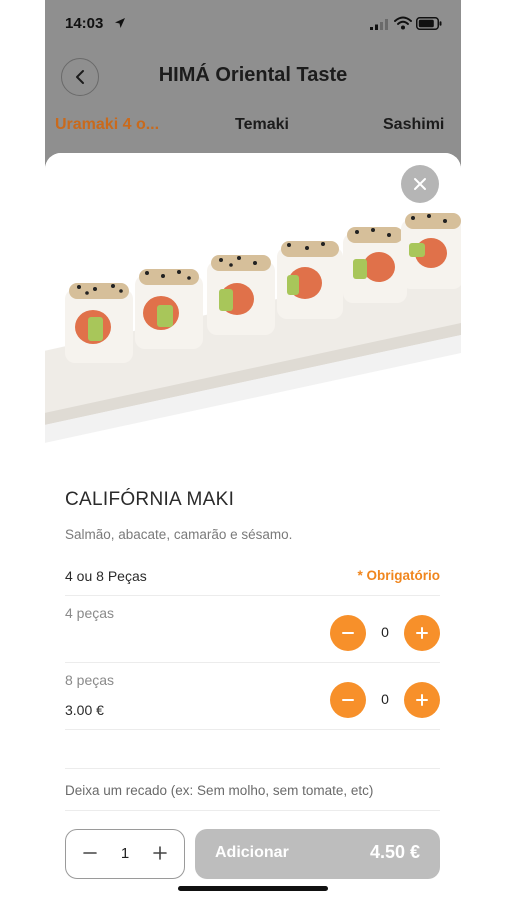 The width and height of the screenshot is (507, 900). I want to click on location-arrow-icon, so click(120, 23).